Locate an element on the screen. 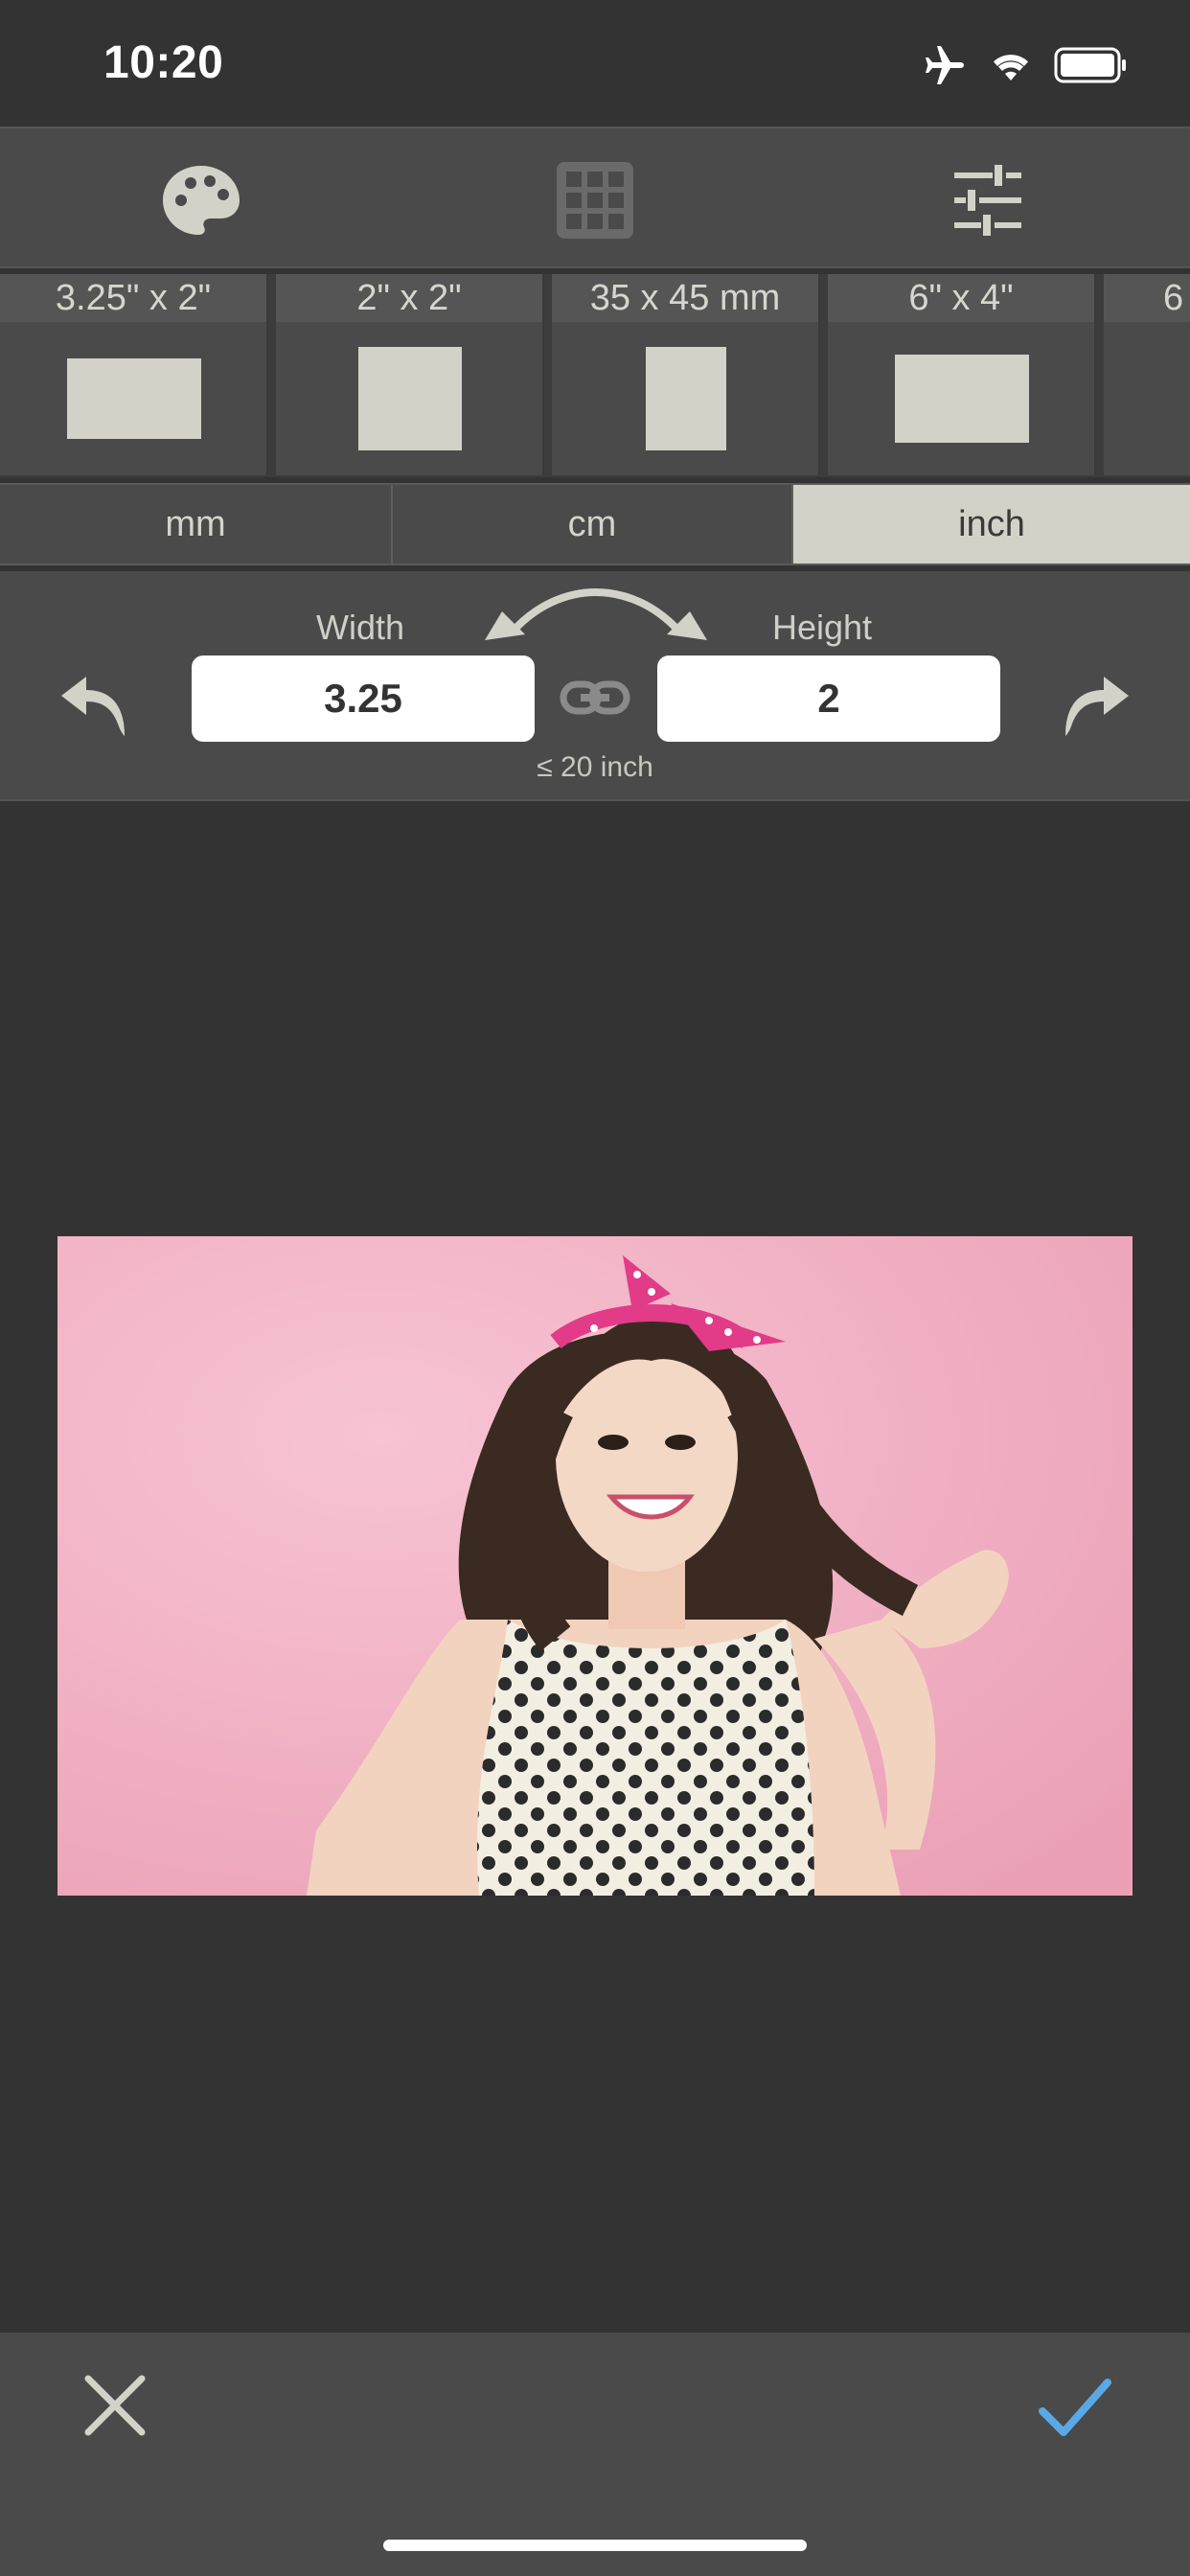 This screenshot has width=1190, height=2576. width-label: Width is located at coordinates (360, 627).